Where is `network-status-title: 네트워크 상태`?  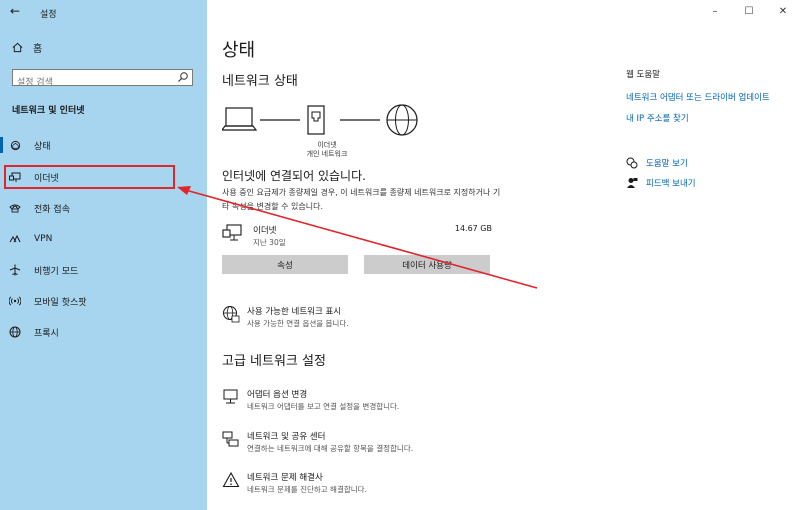
network-status-title: 네트워크 상태 is located at coordinates (260, 81).